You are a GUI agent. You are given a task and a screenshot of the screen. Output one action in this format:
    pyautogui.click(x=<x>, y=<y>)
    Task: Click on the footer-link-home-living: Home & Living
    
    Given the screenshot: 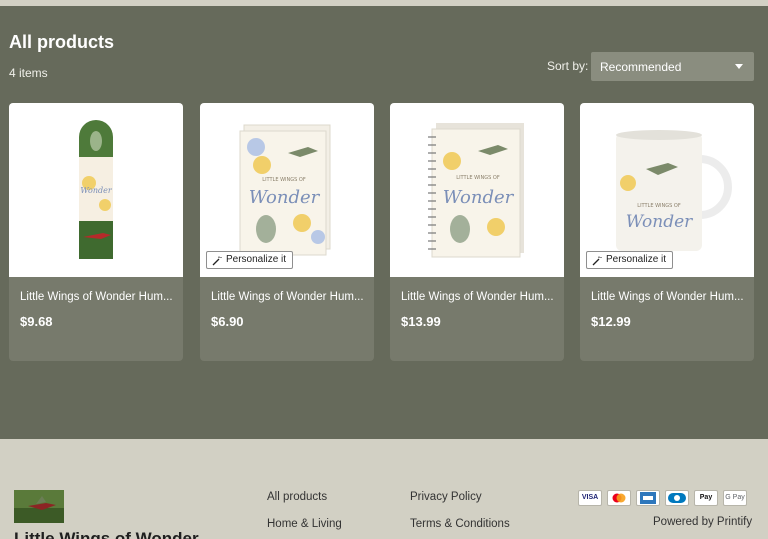 What is the action you would take?
    pyautogui.click(x=304, y=524)
    